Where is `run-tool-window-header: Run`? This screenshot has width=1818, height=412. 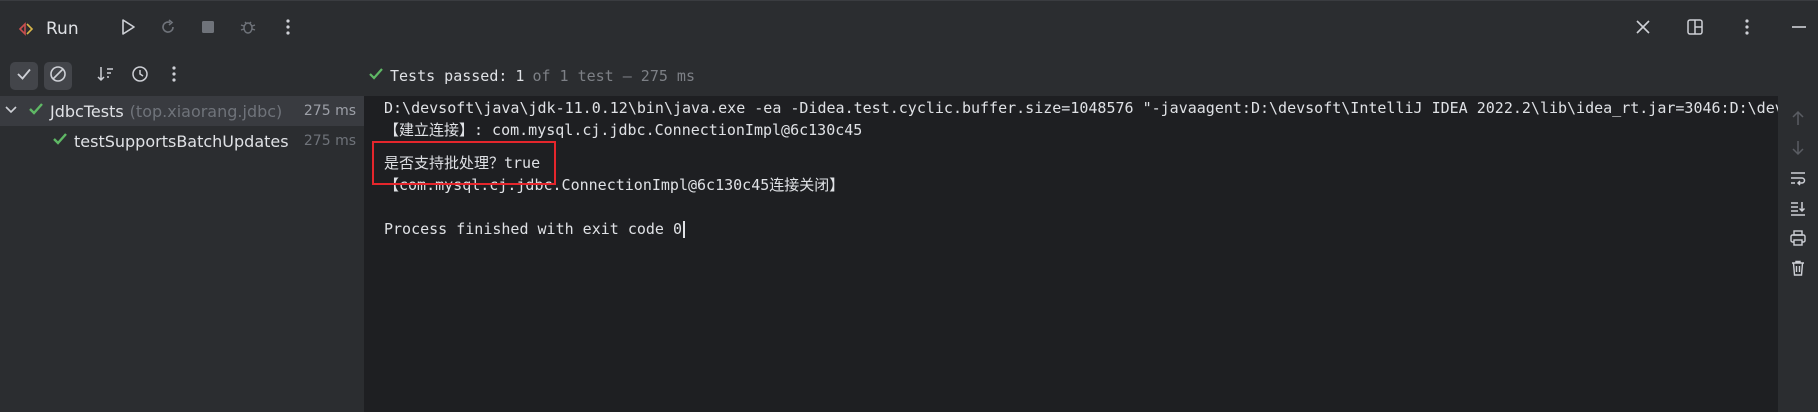 run-tool-window-header: Run is located at coordinates (909, 28).